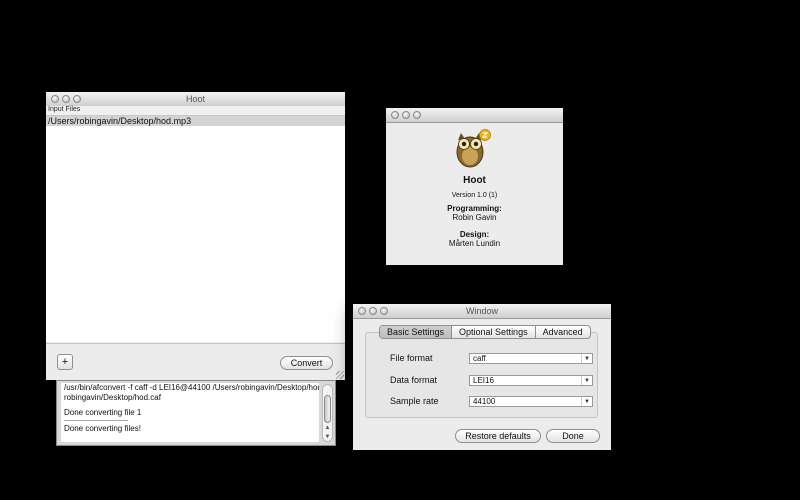 Image resolution: width=800 pixels, height=500 pixels. Describe the element at coordinates (414, 401) in the screenshot. I see `sample-rate-label: Sample rate` at that location.